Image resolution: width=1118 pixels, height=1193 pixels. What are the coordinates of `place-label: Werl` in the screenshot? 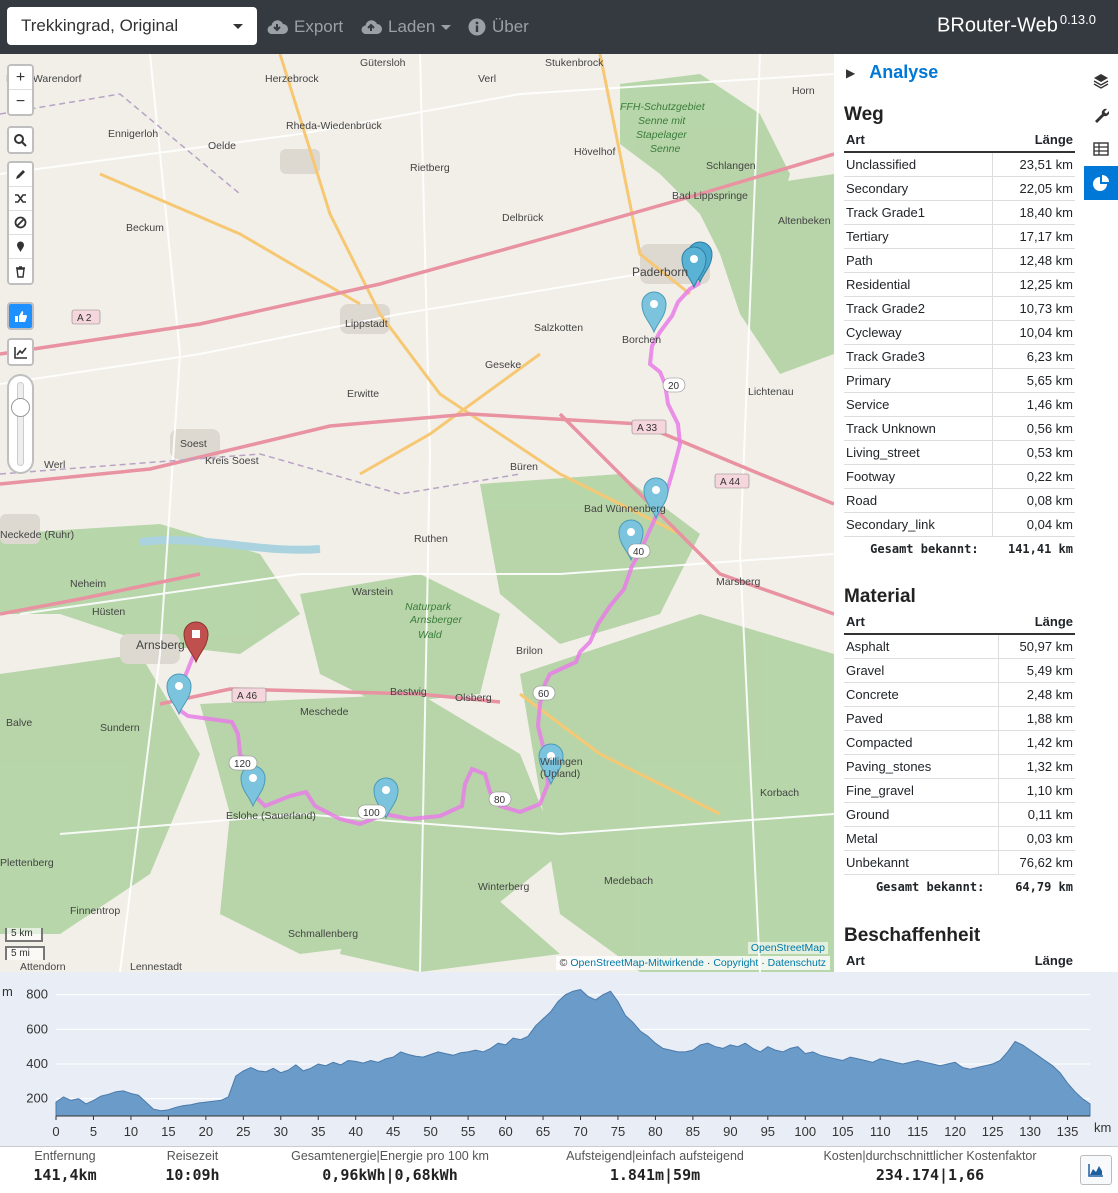 It's located at (54, 465).